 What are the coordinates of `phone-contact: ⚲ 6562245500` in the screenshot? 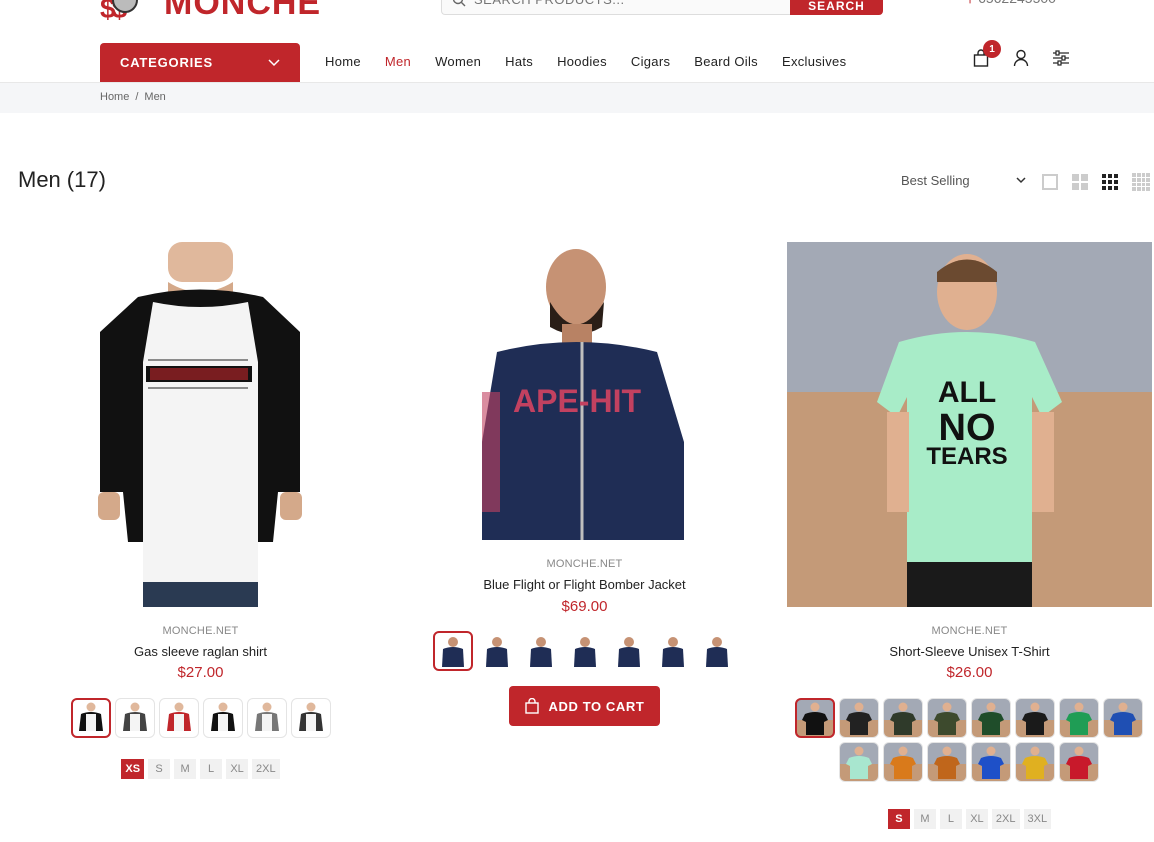 It's located at (1011, 3).